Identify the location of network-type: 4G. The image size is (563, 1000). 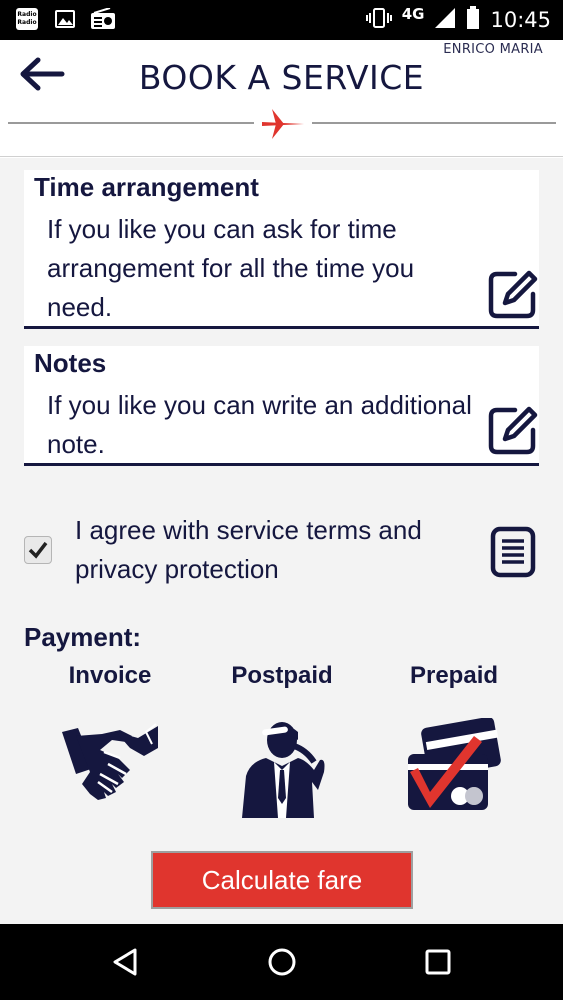
(413, 14).